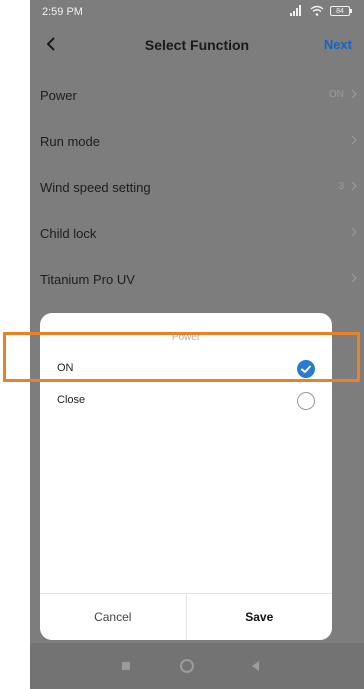 The height and width of the screenshot is (689, 364). Describe the element at coordinates (259, 617) in the screenshot. I see `save-button: Save` at that location.